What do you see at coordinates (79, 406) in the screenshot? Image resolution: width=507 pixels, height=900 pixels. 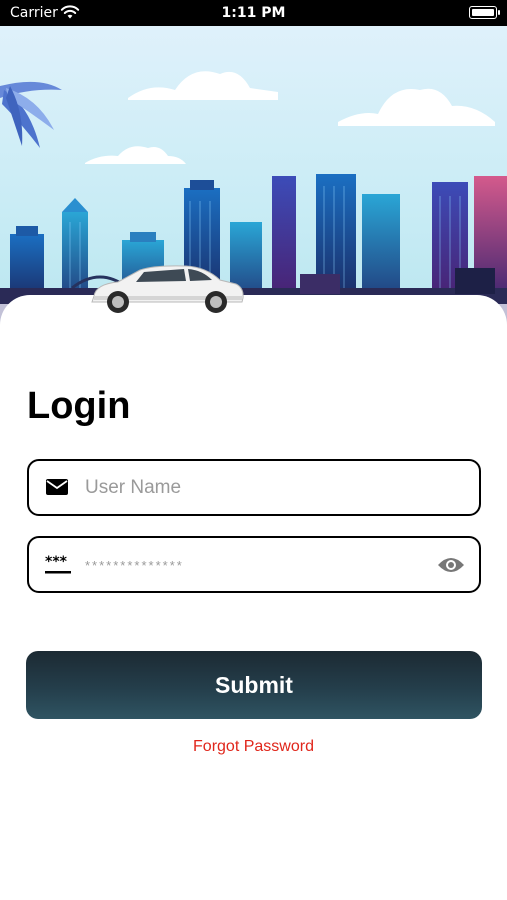 I see `page-title: Login` at bounding box center [79, 406].